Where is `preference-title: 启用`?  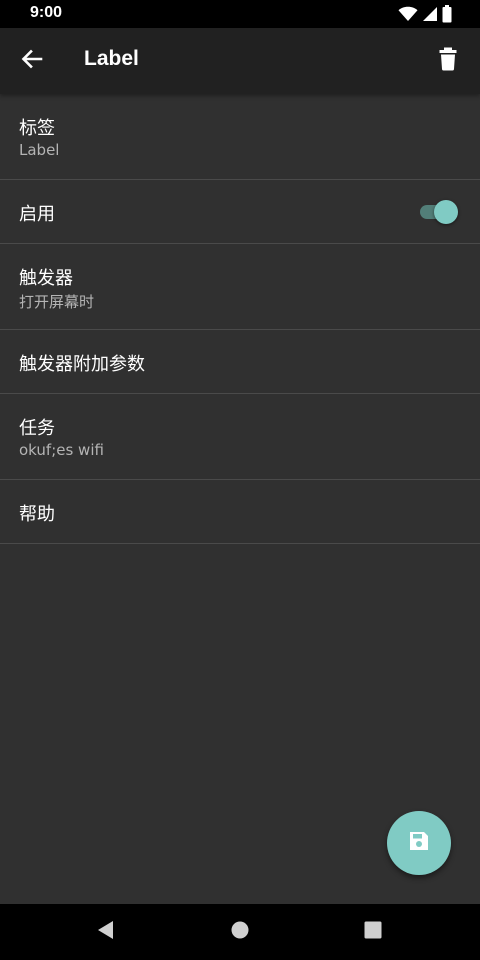
preference-title: 启用 is located at coordinates (37, 214).